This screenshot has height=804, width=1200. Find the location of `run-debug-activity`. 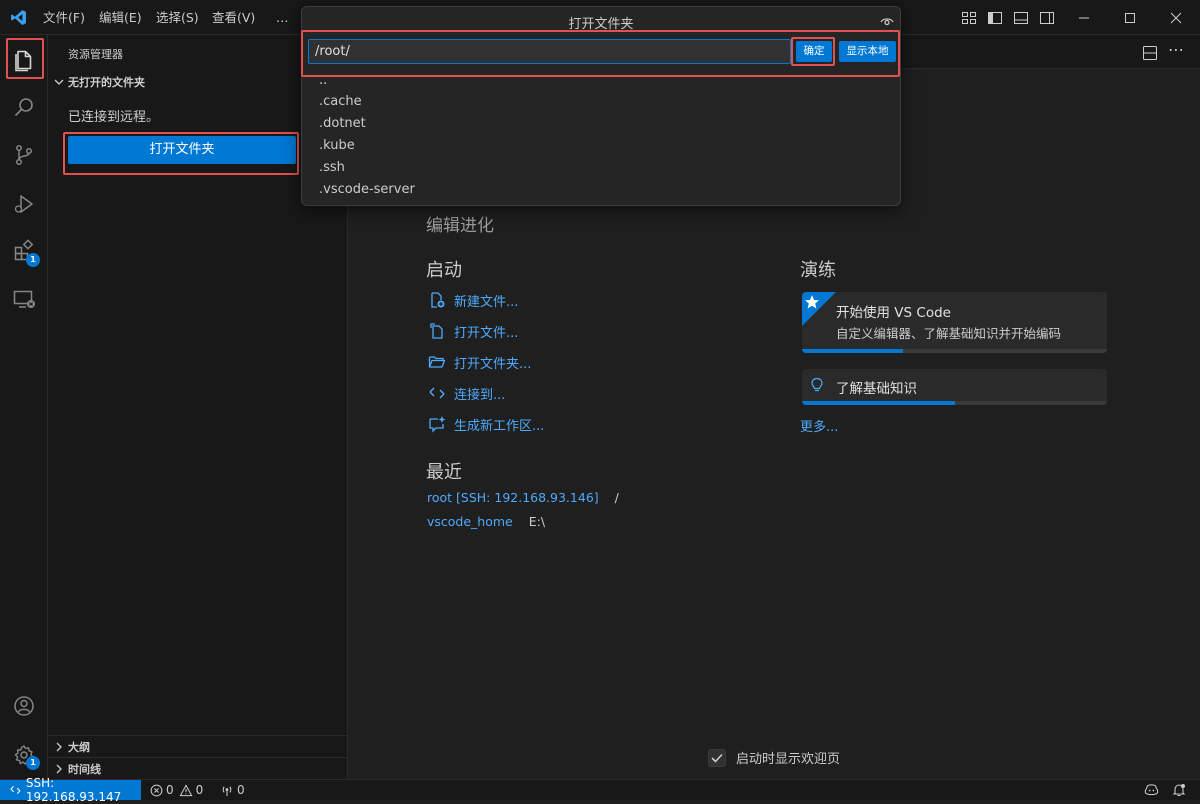

run-debug-activity is located at coordinates (24, 204).